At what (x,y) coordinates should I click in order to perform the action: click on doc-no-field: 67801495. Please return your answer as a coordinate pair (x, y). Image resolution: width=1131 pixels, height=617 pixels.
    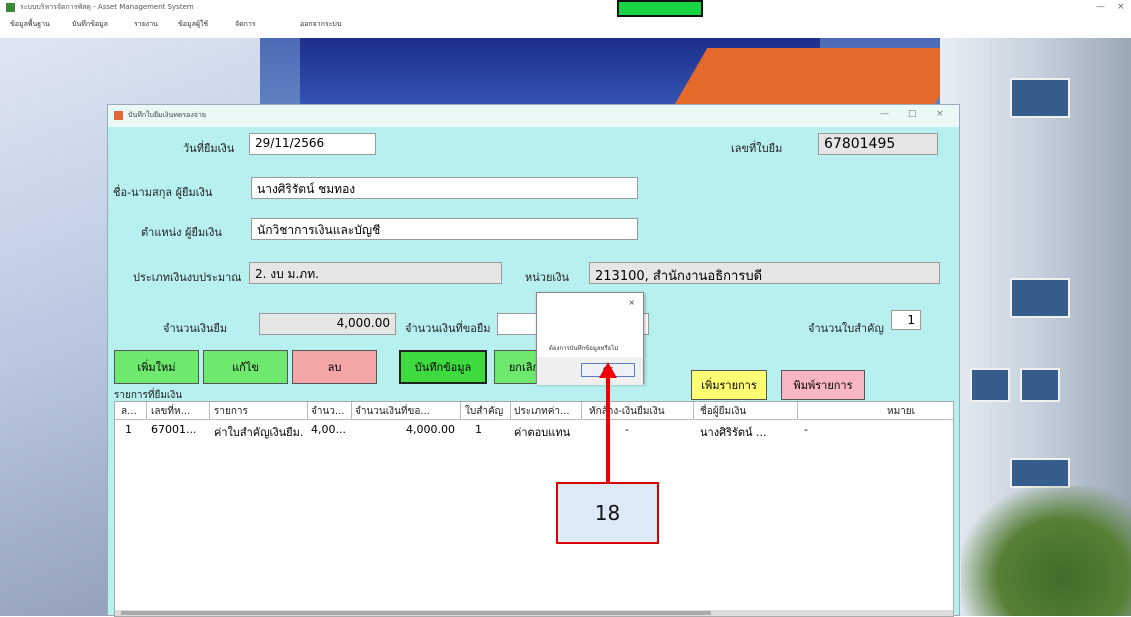
    Looking at the image, I should click on (878, 144).